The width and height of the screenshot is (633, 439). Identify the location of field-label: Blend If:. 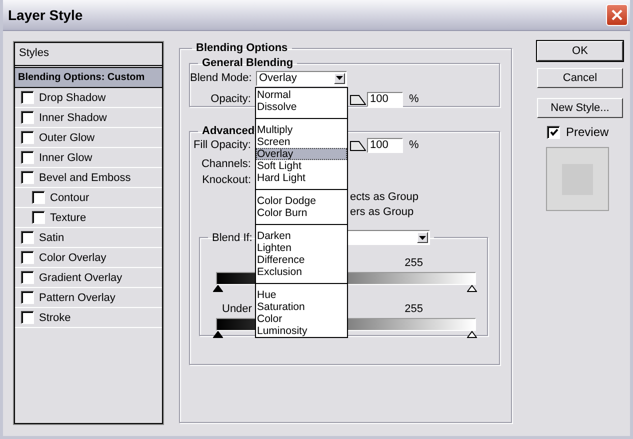
(232, 238).